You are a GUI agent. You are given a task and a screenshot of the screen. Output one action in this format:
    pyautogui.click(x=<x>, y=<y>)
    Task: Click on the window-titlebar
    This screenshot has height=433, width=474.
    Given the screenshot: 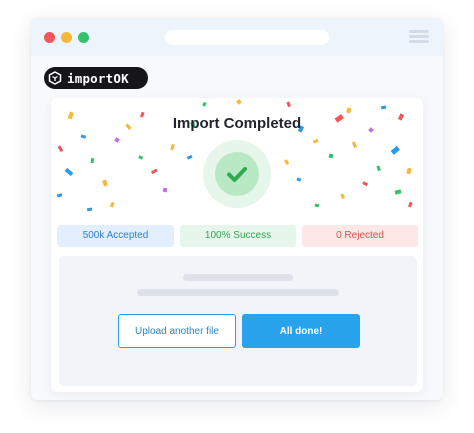 What is the action you would take?
    pyautogui.click(x=237, y=37)
    